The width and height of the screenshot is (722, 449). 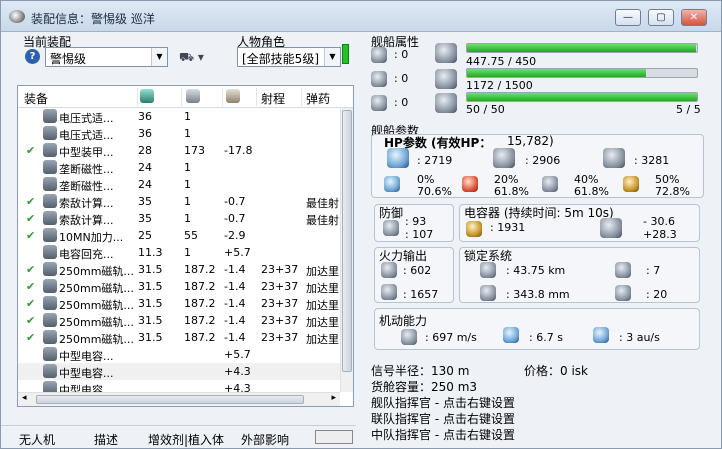 I want to click on max-velocity: : 697 m/s, so click(x=451, y=337).